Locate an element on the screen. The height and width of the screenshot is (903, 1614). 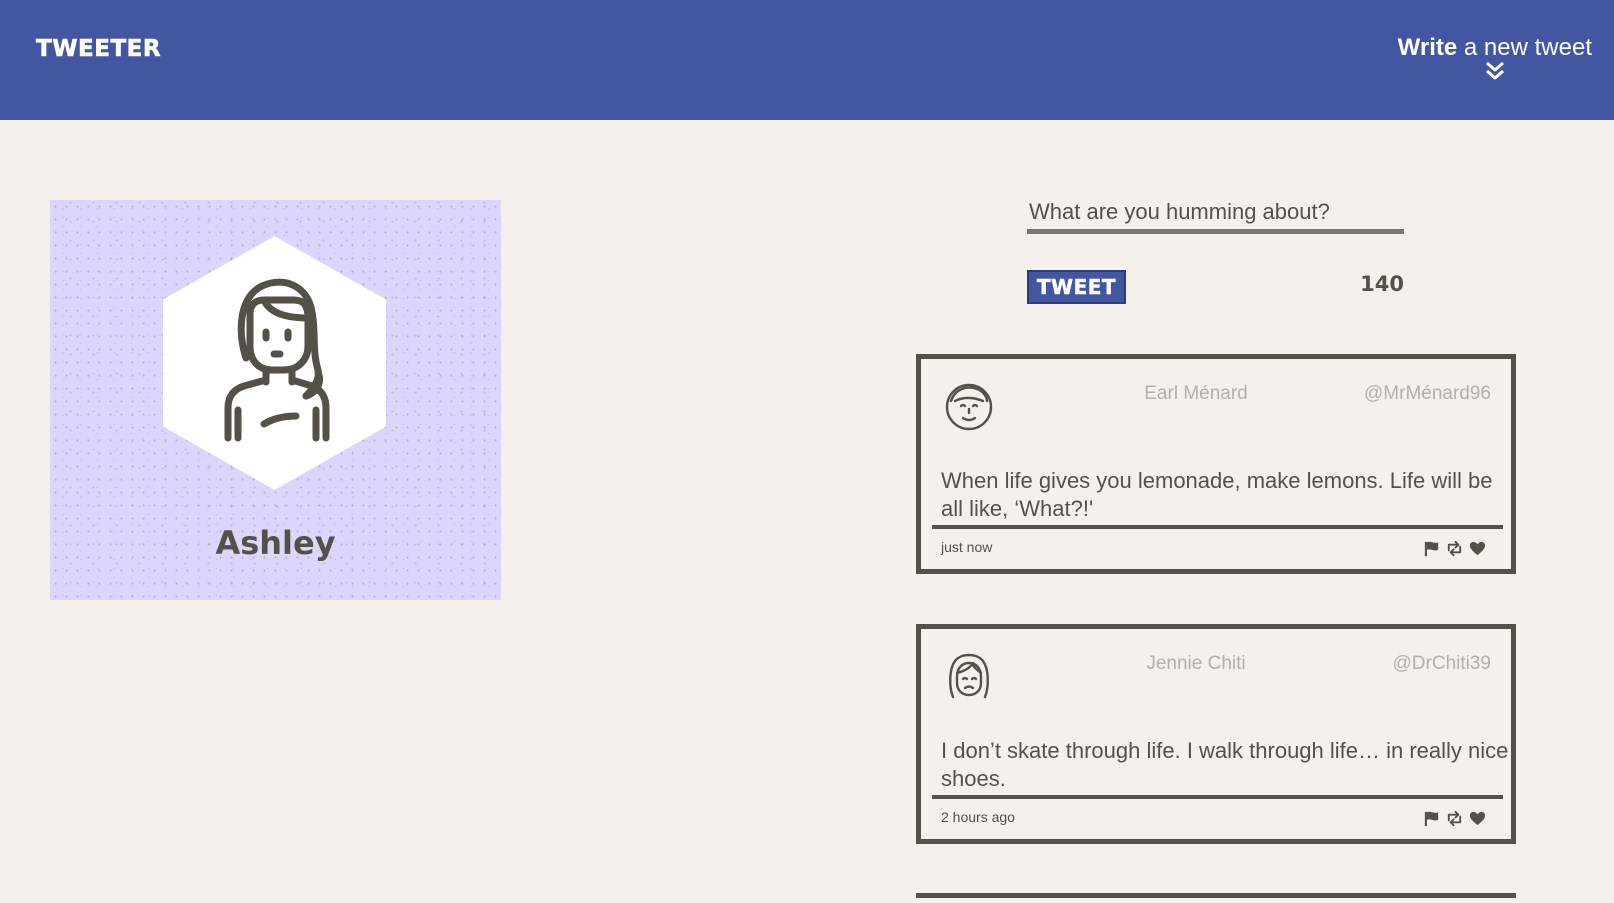
tweet-author-name: Jennie Chiti is located at coordinates (1196, 664).